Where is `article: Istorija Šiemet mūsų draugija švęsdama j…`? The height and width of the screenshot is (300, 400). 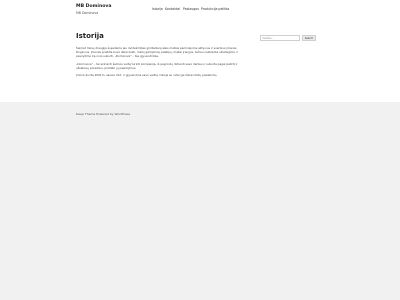
article: Istorija Šiemet mūsų draugija švęsdama j… is located at coordinates (162, 56).